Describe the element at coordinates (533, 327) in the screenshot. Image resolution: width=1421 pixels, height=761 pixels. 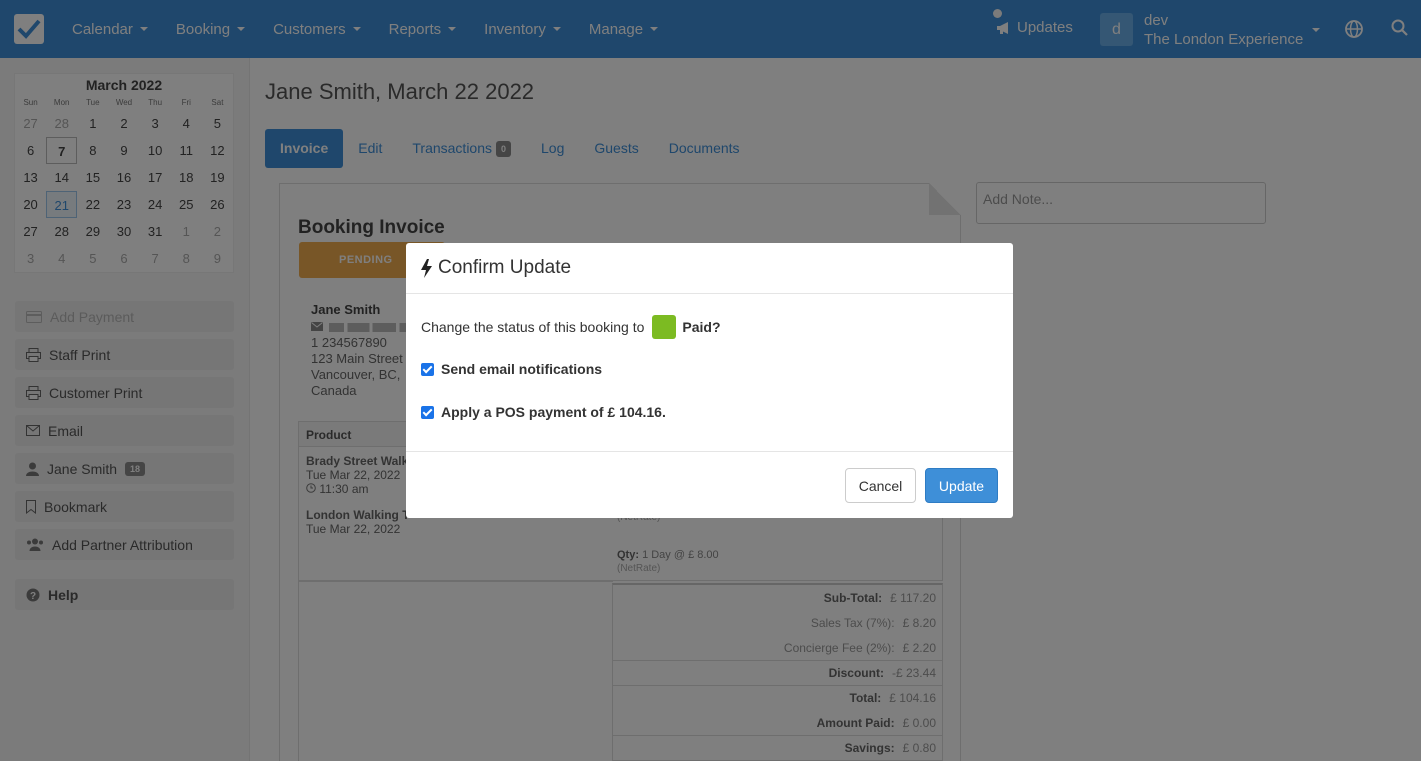
I see `question-text: Change the status of this booking to` at that location.